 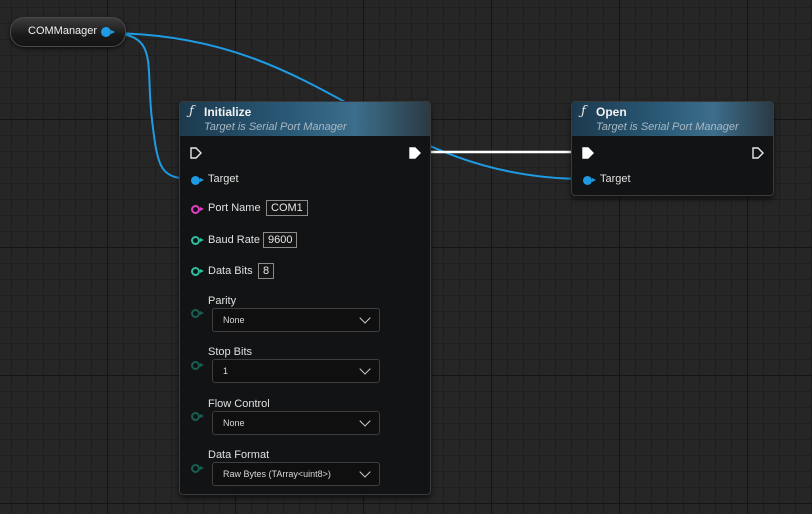 What do you see at coordinates (202, 209) in the screenshot?
I see `port-name-pin-arrow` at bounding box center [202, 209].